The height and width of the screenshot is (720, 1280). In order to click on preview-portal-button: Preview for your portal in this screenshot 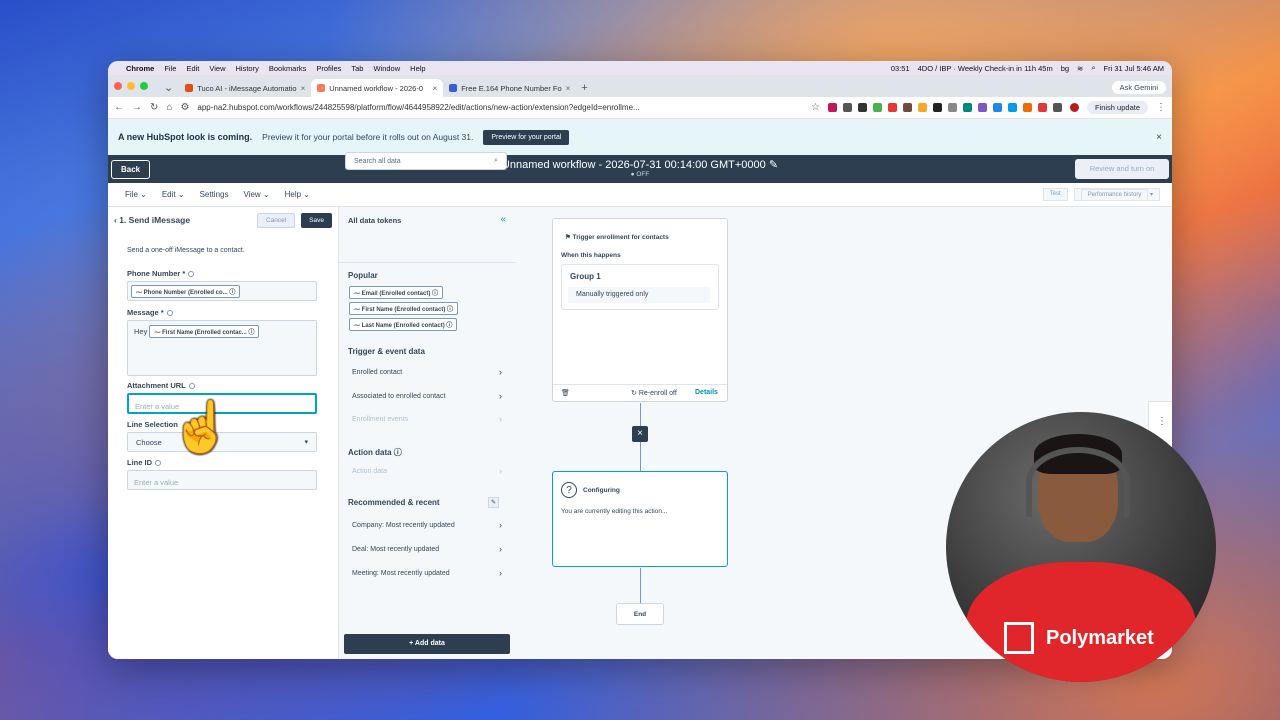, I will do `click(526, 137)`.